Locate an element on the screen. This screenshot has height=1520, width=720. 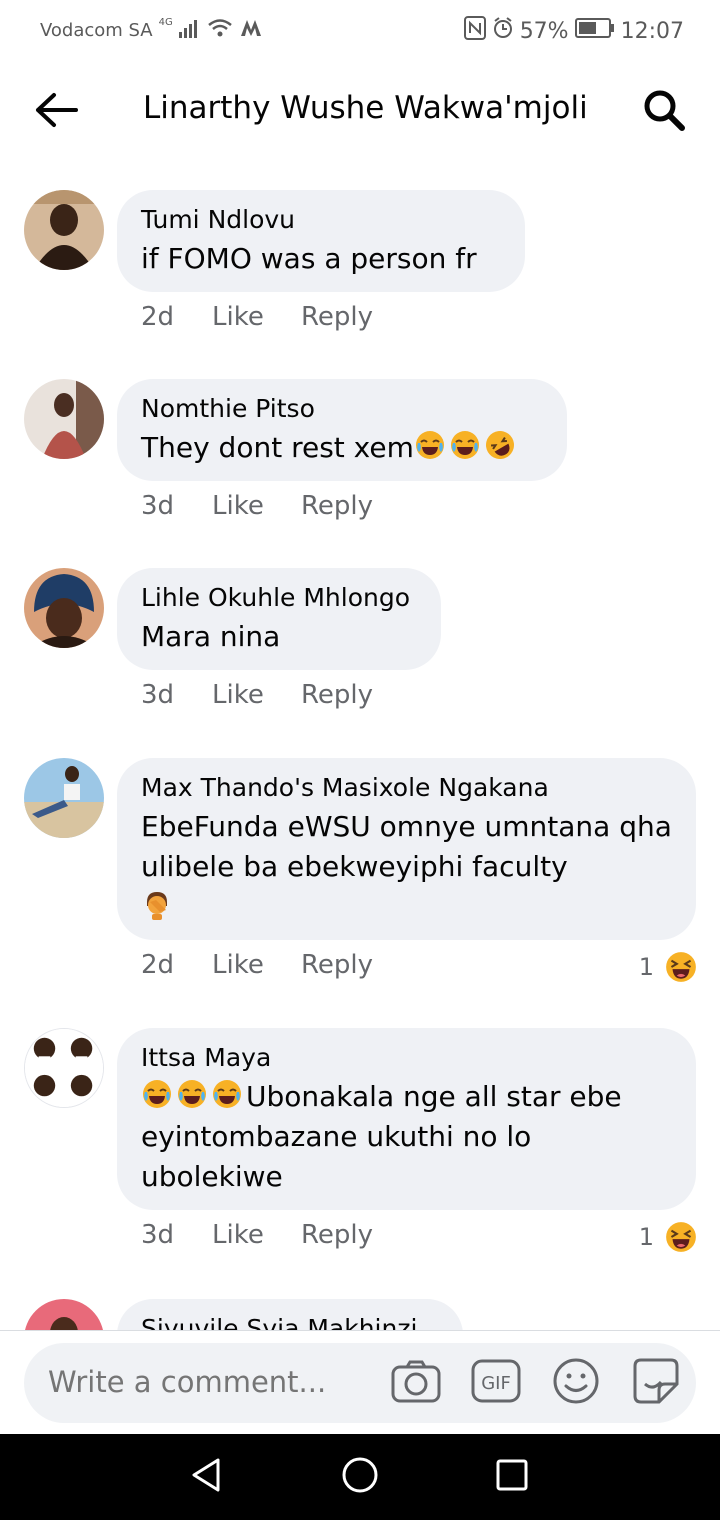
emoji-button is located at coordinates (576, 1383).